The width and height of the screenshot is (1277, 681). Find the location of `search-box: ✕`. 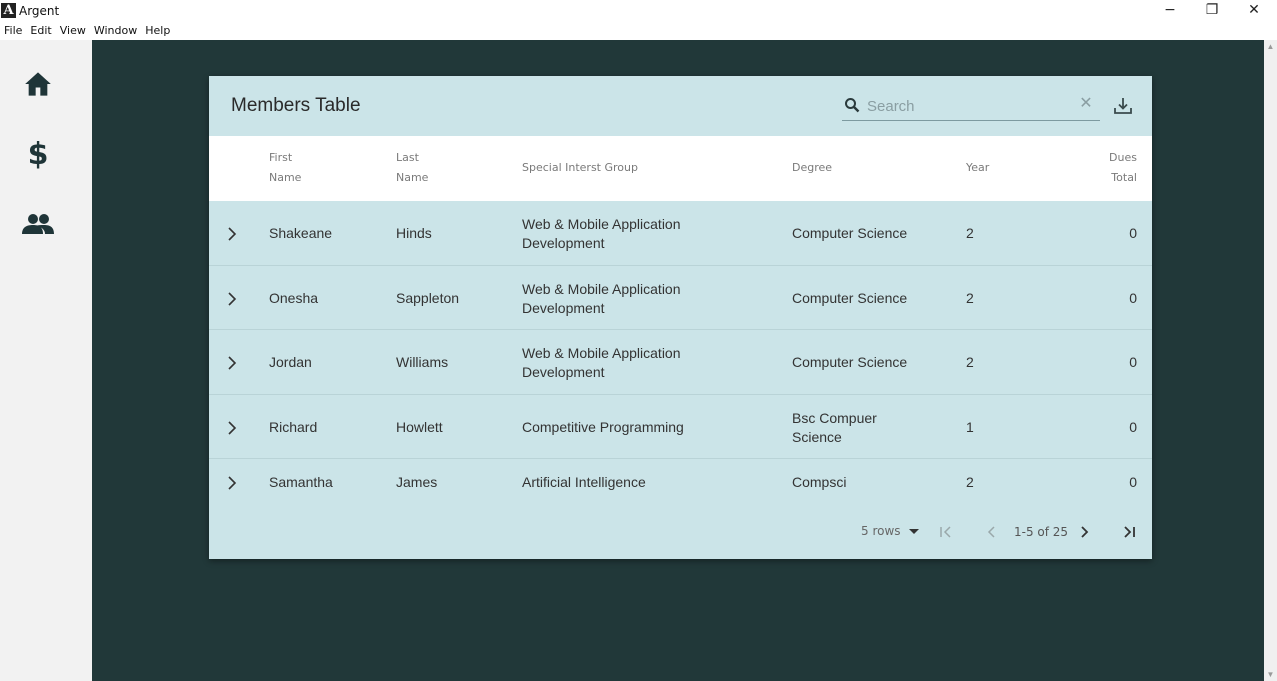

search-box: ✕ is located at coordinates (971, 107).